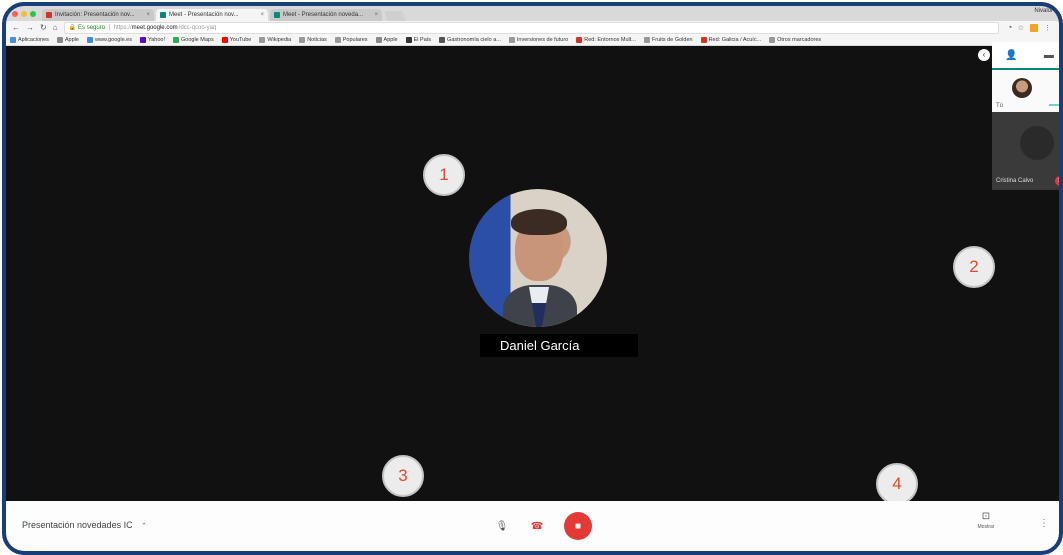  Describe the element at coordinates (502, 526) in the screenshot. I see `mic-toggle-button: 🎙` at that location.